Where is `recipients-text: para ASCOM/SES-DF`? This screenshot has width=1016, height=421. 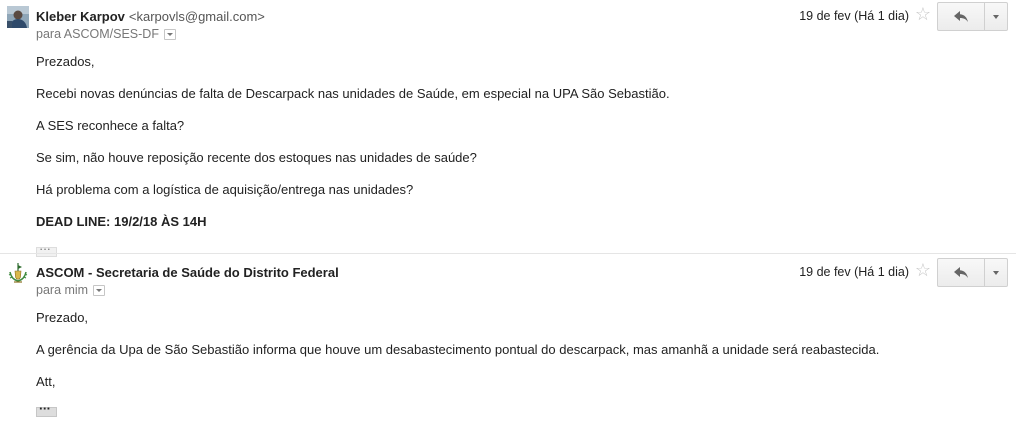 recipients-text: para ASCOM/SES-DF is located at coordinates (97, 34).